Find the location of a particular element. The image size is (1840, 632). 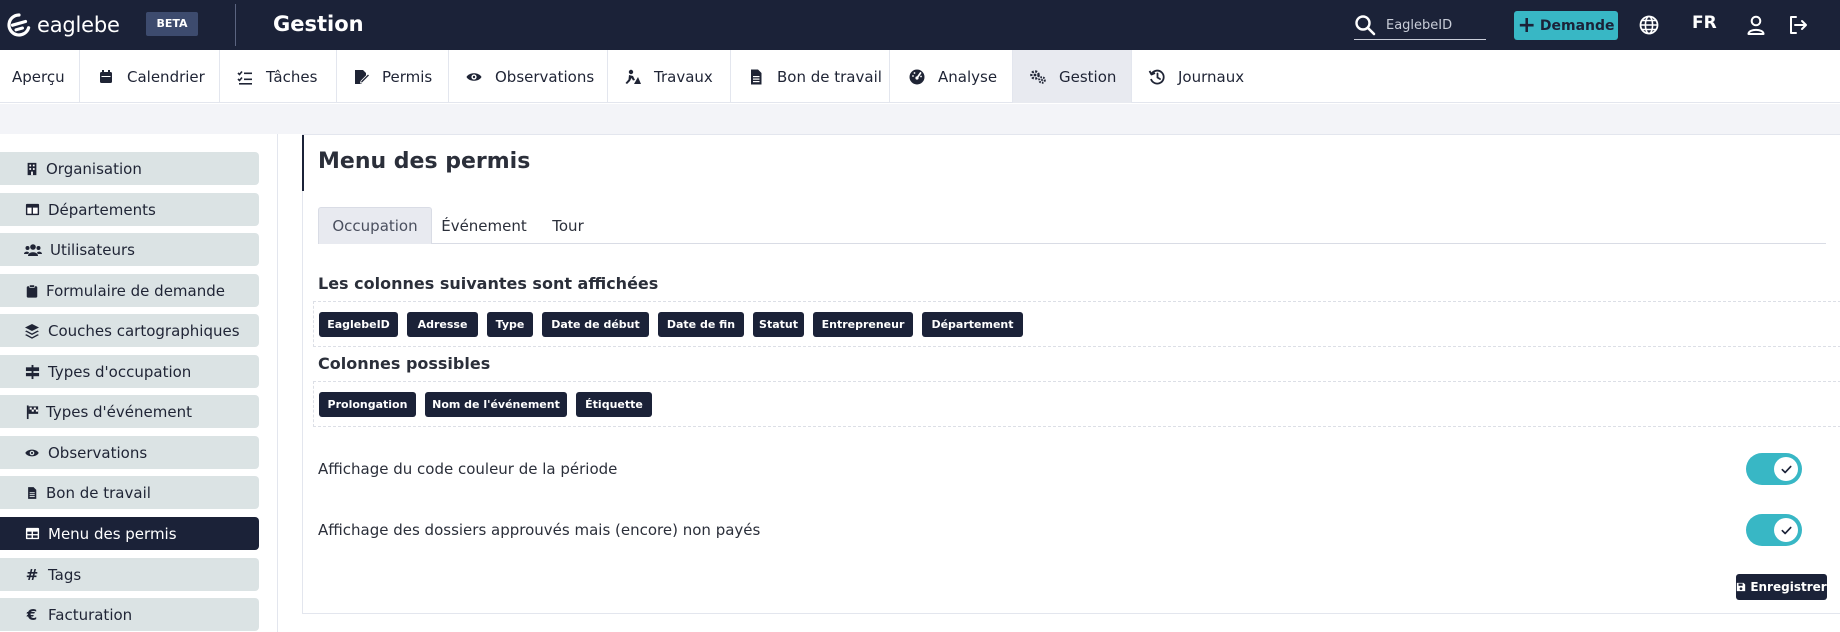

beta-badge: BETA is located at coordinates (172, 24).